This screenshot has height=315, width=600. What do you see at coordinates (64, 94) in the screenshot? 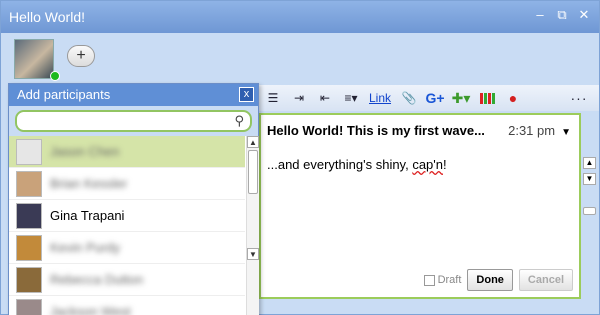
I see `popup-title: Add participants` at bounding box center [64, 94].